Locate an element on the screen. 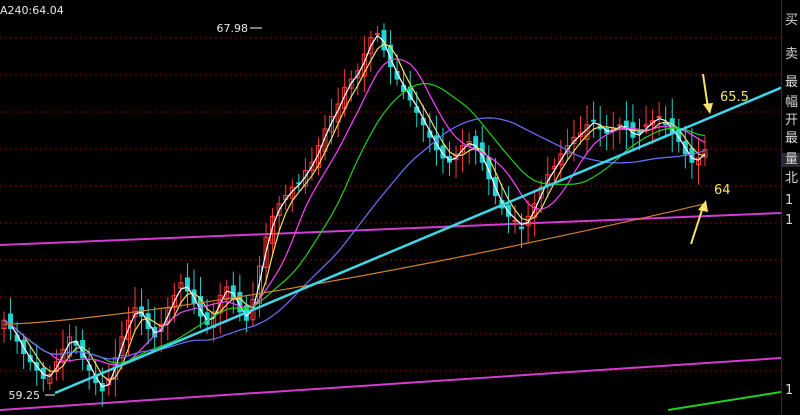 This screenshot has width=800, height=415. sidebar-item: 北 is located at coordinates (791, 179).